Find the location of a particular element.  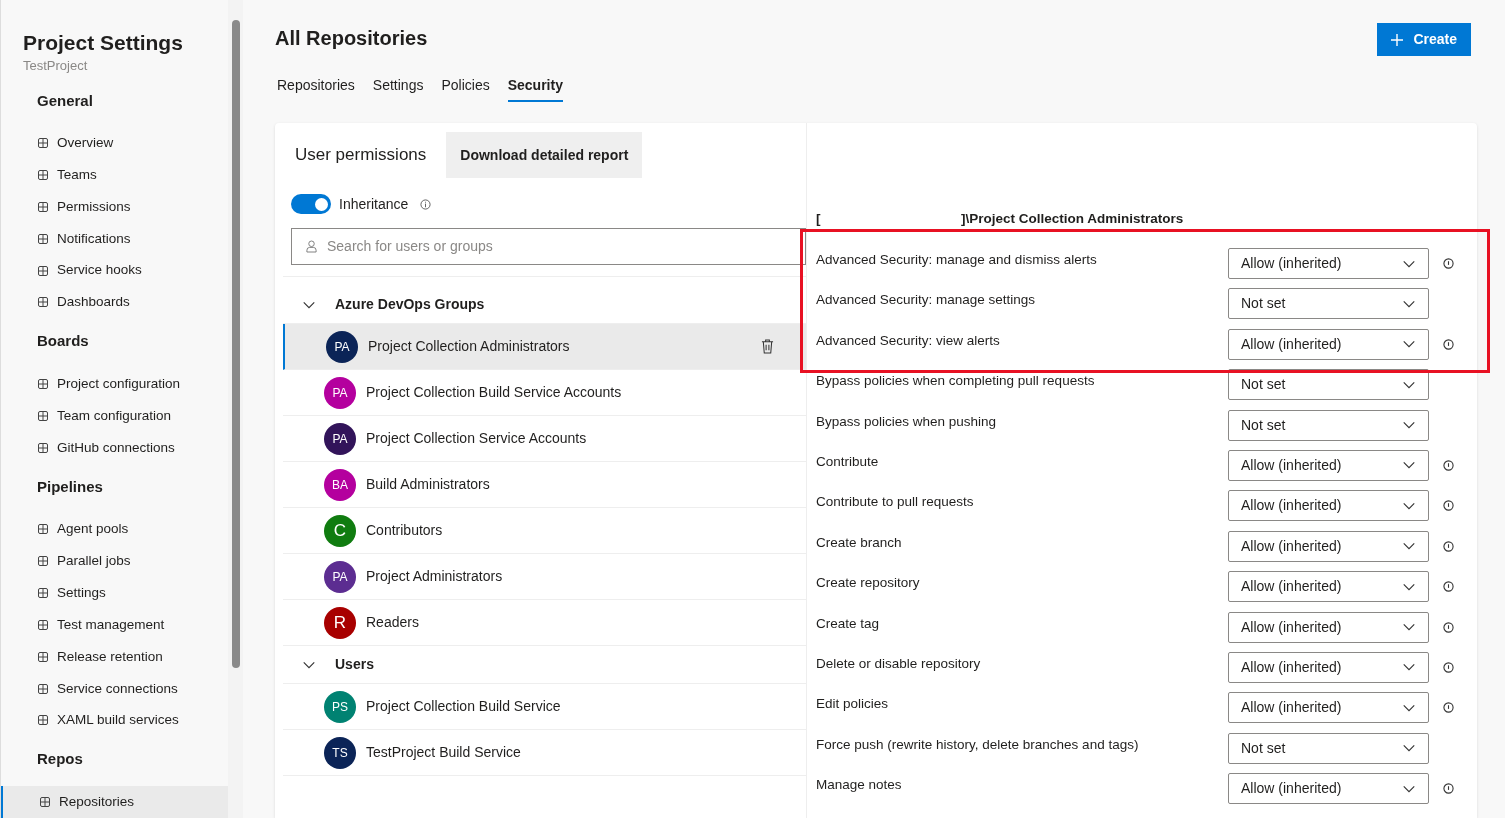

nav-item: Dashboards is located at coordinates (114, 302).